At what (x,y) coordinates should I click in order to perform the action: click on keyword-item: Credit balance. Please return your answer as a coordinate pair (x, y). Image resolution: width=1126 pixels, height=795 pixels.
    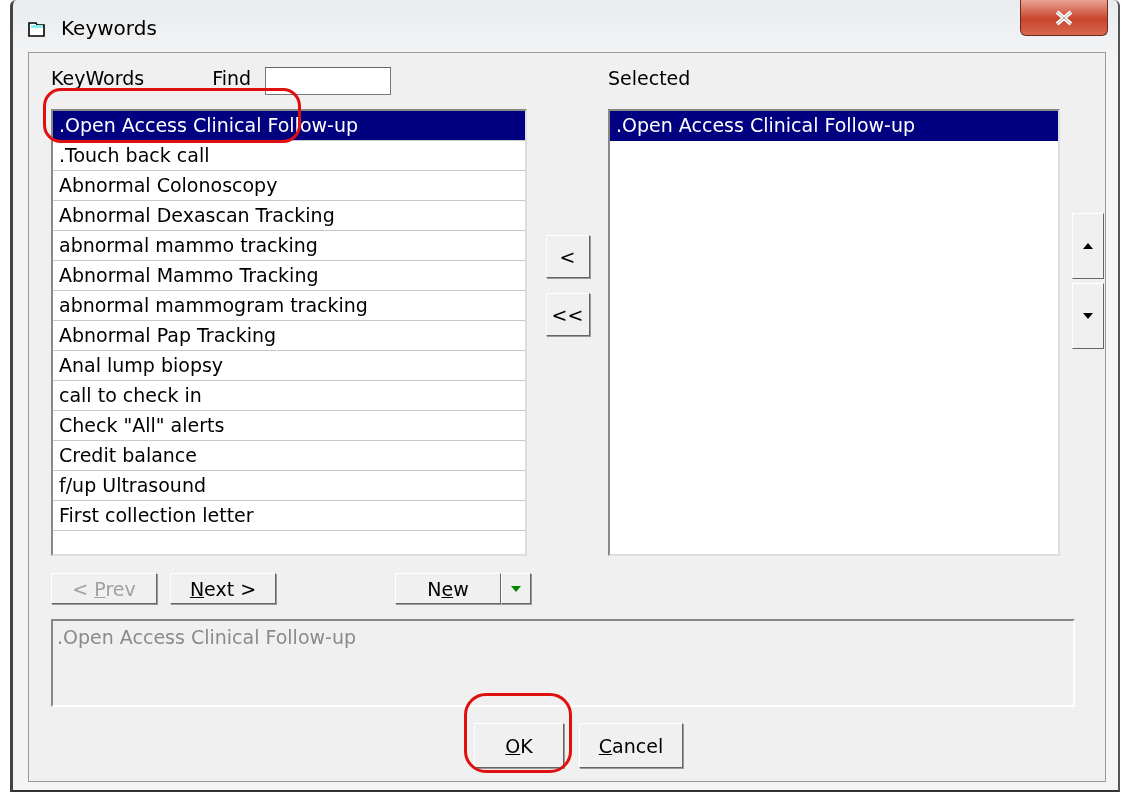
    Looking at the image, I should click on (289, 456).